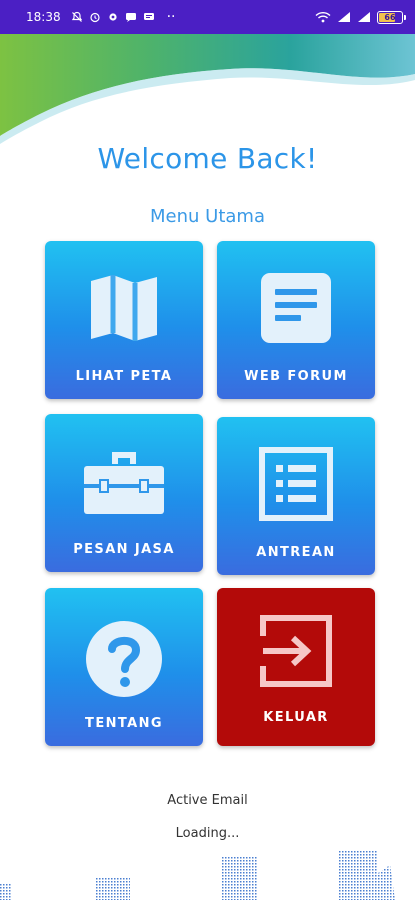  I want to click on status-bar: 18:38 ·· 66, so click(207, 17).